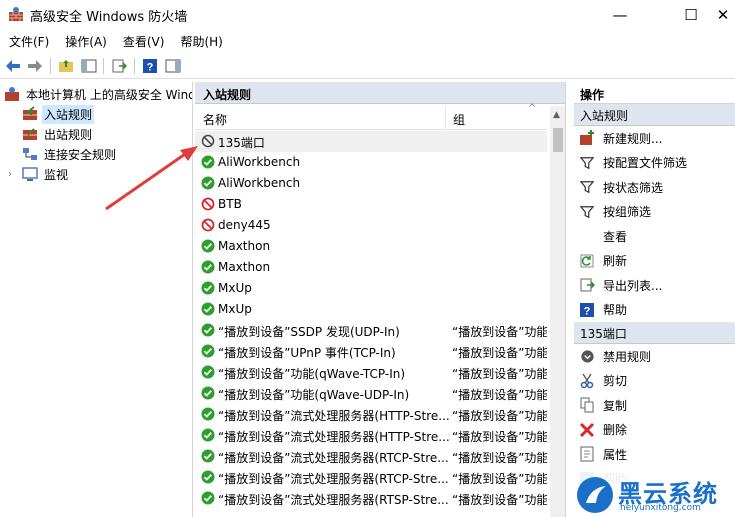 This screenshot has height=517, width=735. Describe the element at coordinates (587, 430) in the screenshot. I see `delete-icon` at that location.